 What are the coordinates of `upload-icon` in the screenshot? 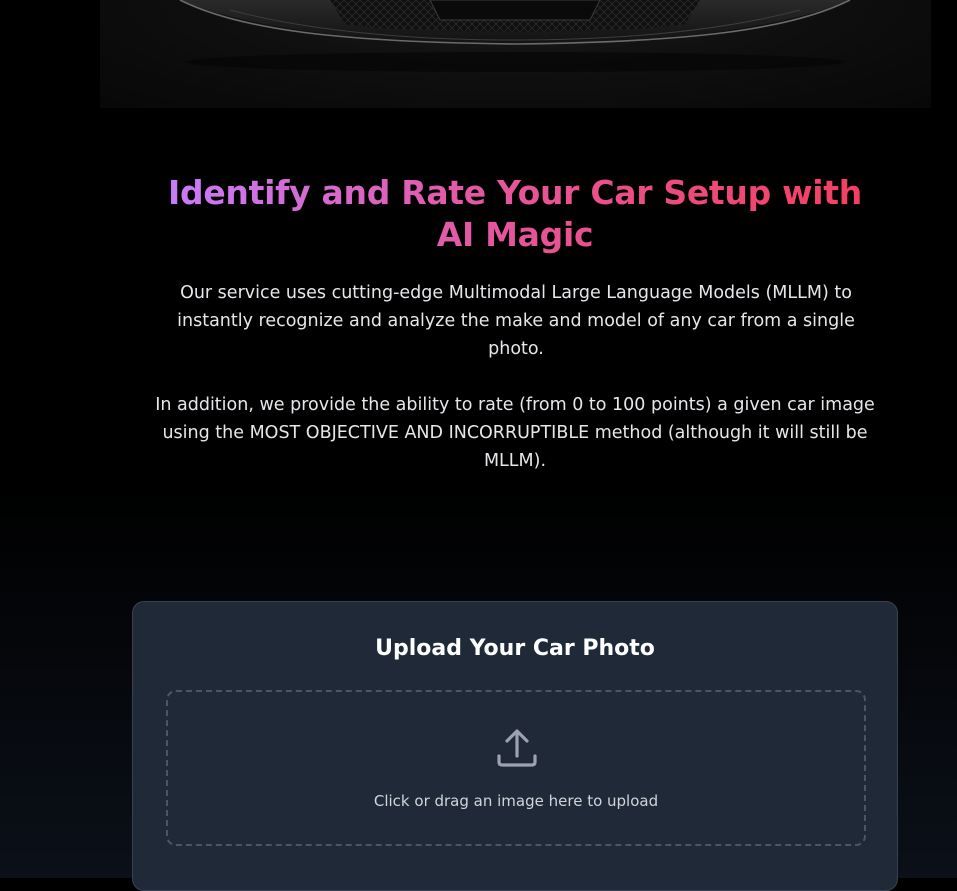 It's located at (517, 748).